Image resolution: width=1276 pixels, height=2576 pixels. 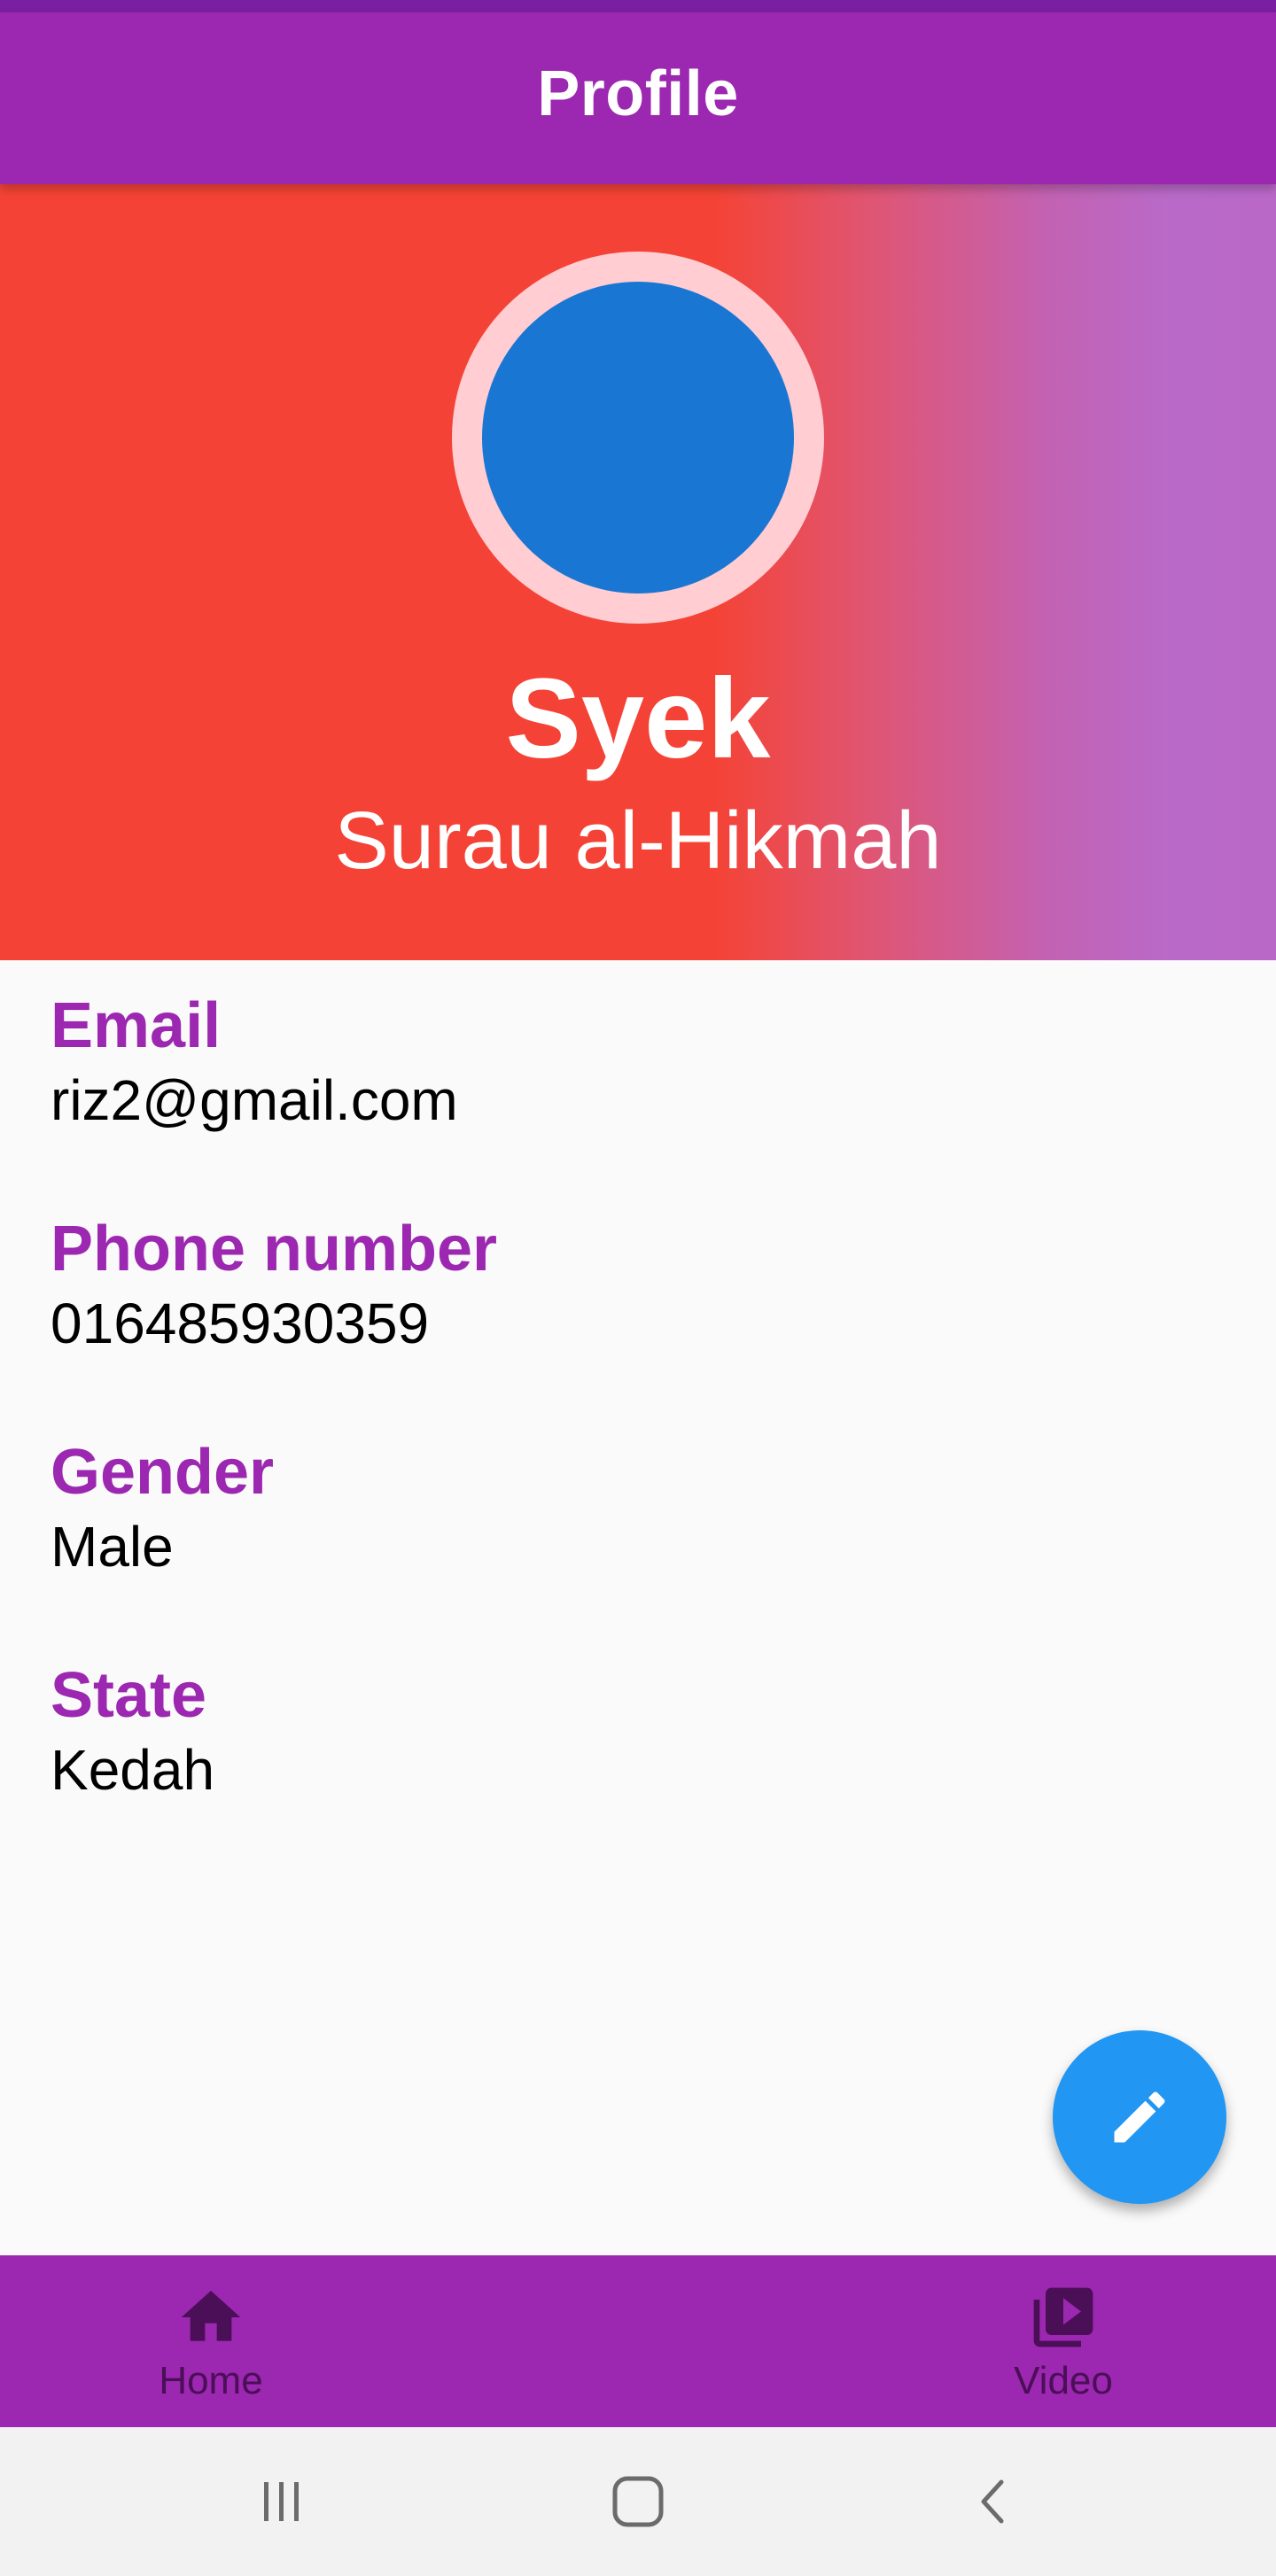 I want to click on home-icon, so click(x=211, y=2316).